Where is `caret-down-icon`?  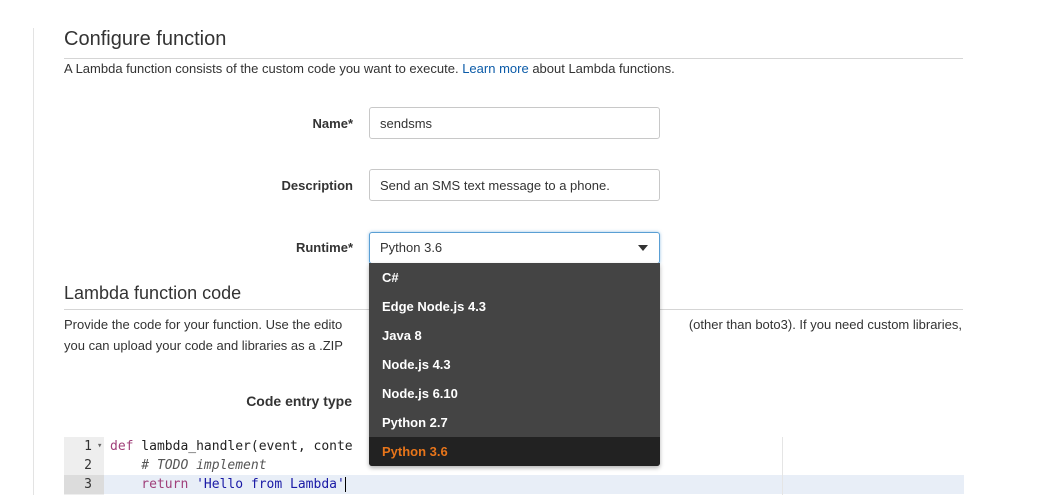 caret-down-icon is located at coordinates (643, 248).